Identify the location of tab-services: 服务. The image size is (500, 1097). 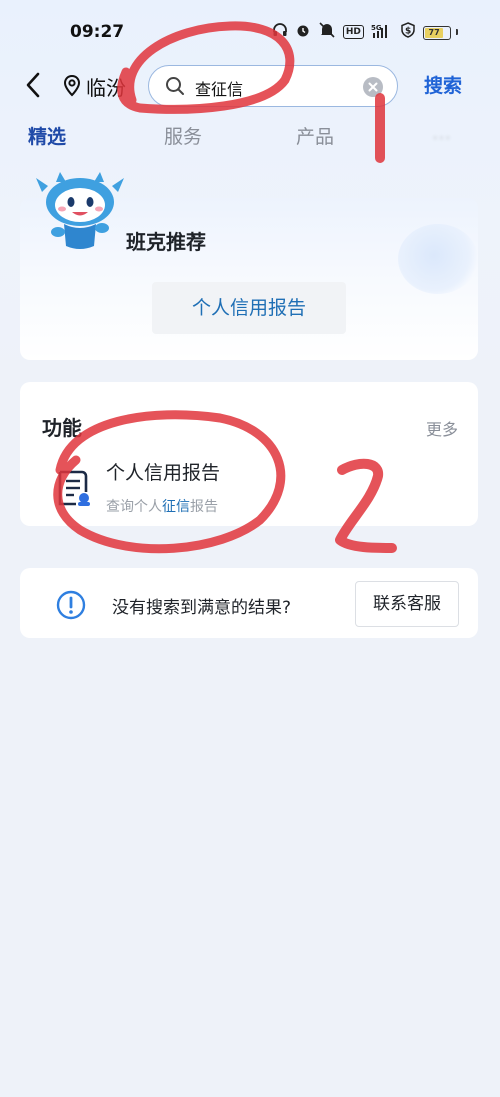
(183, 135).